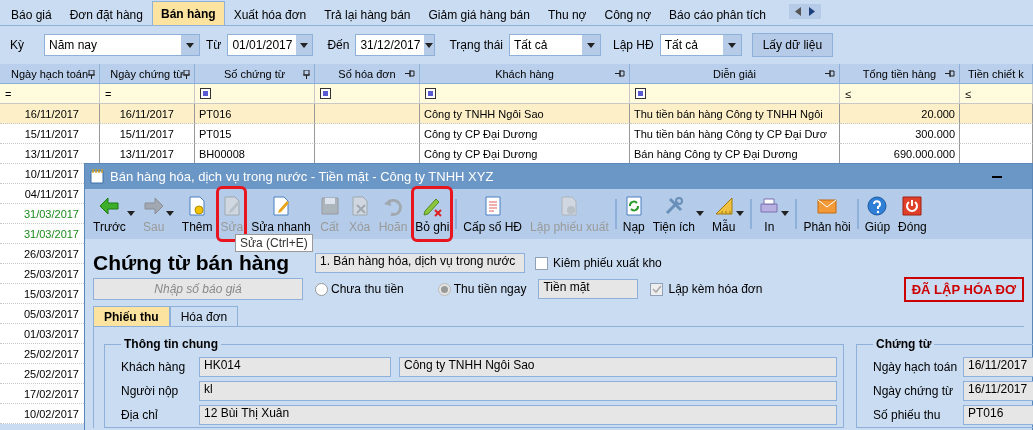 This screenshot has height=430, width=1033. I want to click on column-header: Số hóa đơn, so click(367, 74).